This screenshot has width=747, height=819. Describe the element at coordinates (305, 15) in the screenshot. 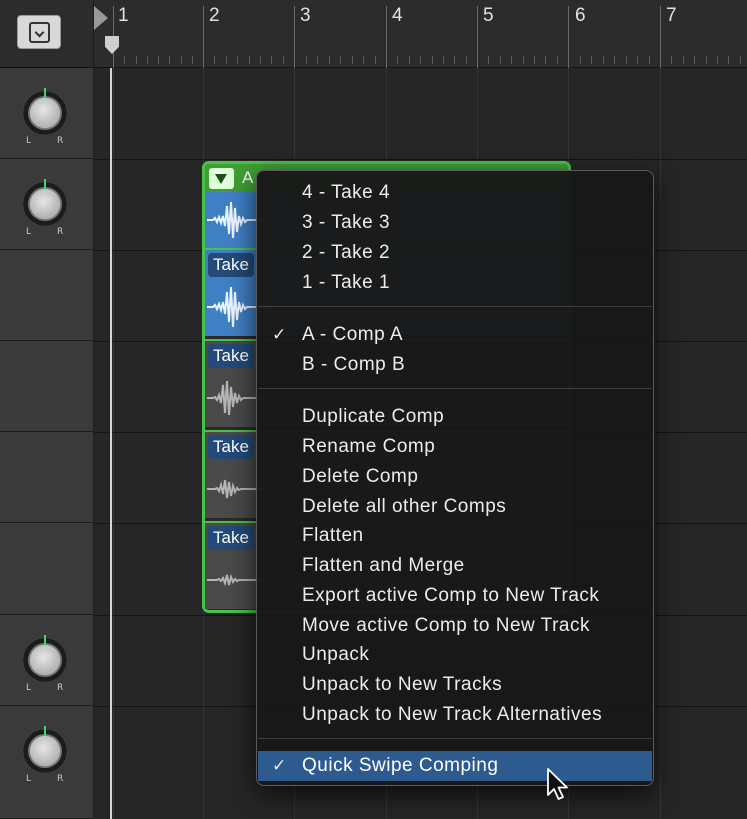

I see `bar-number: 3` at that location.